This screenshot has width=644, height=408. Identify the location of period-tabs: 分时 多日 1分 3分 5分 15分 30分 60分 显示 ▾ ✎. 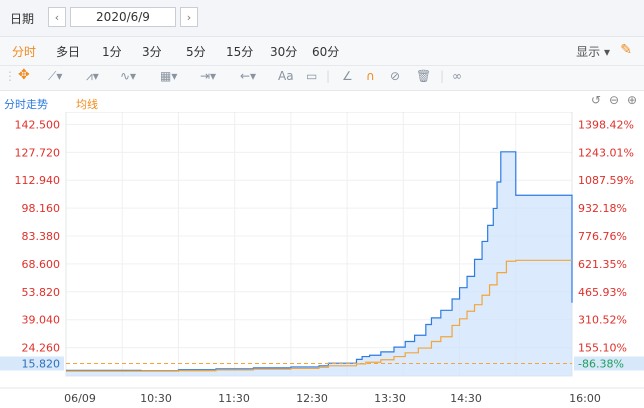
(322, 51).